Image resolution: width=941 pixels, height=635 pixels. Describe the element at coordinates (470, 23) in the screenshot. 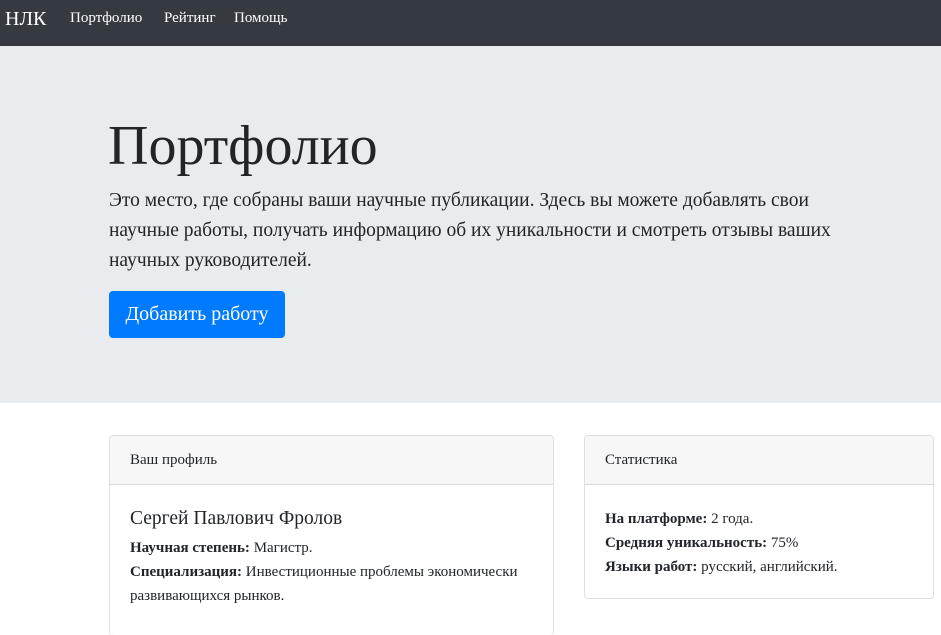

I see `top-navbar: НЛК Портфолио Рейтинг Помощь` at that location.